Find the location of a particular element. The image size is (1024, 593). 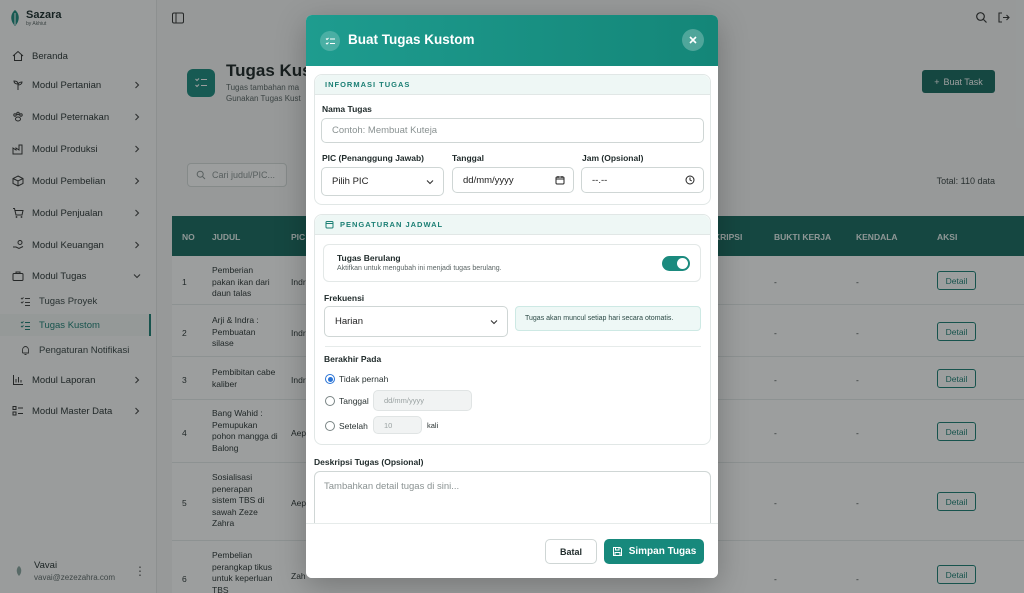

recurring-toggle is located at coordinates (676, 263).